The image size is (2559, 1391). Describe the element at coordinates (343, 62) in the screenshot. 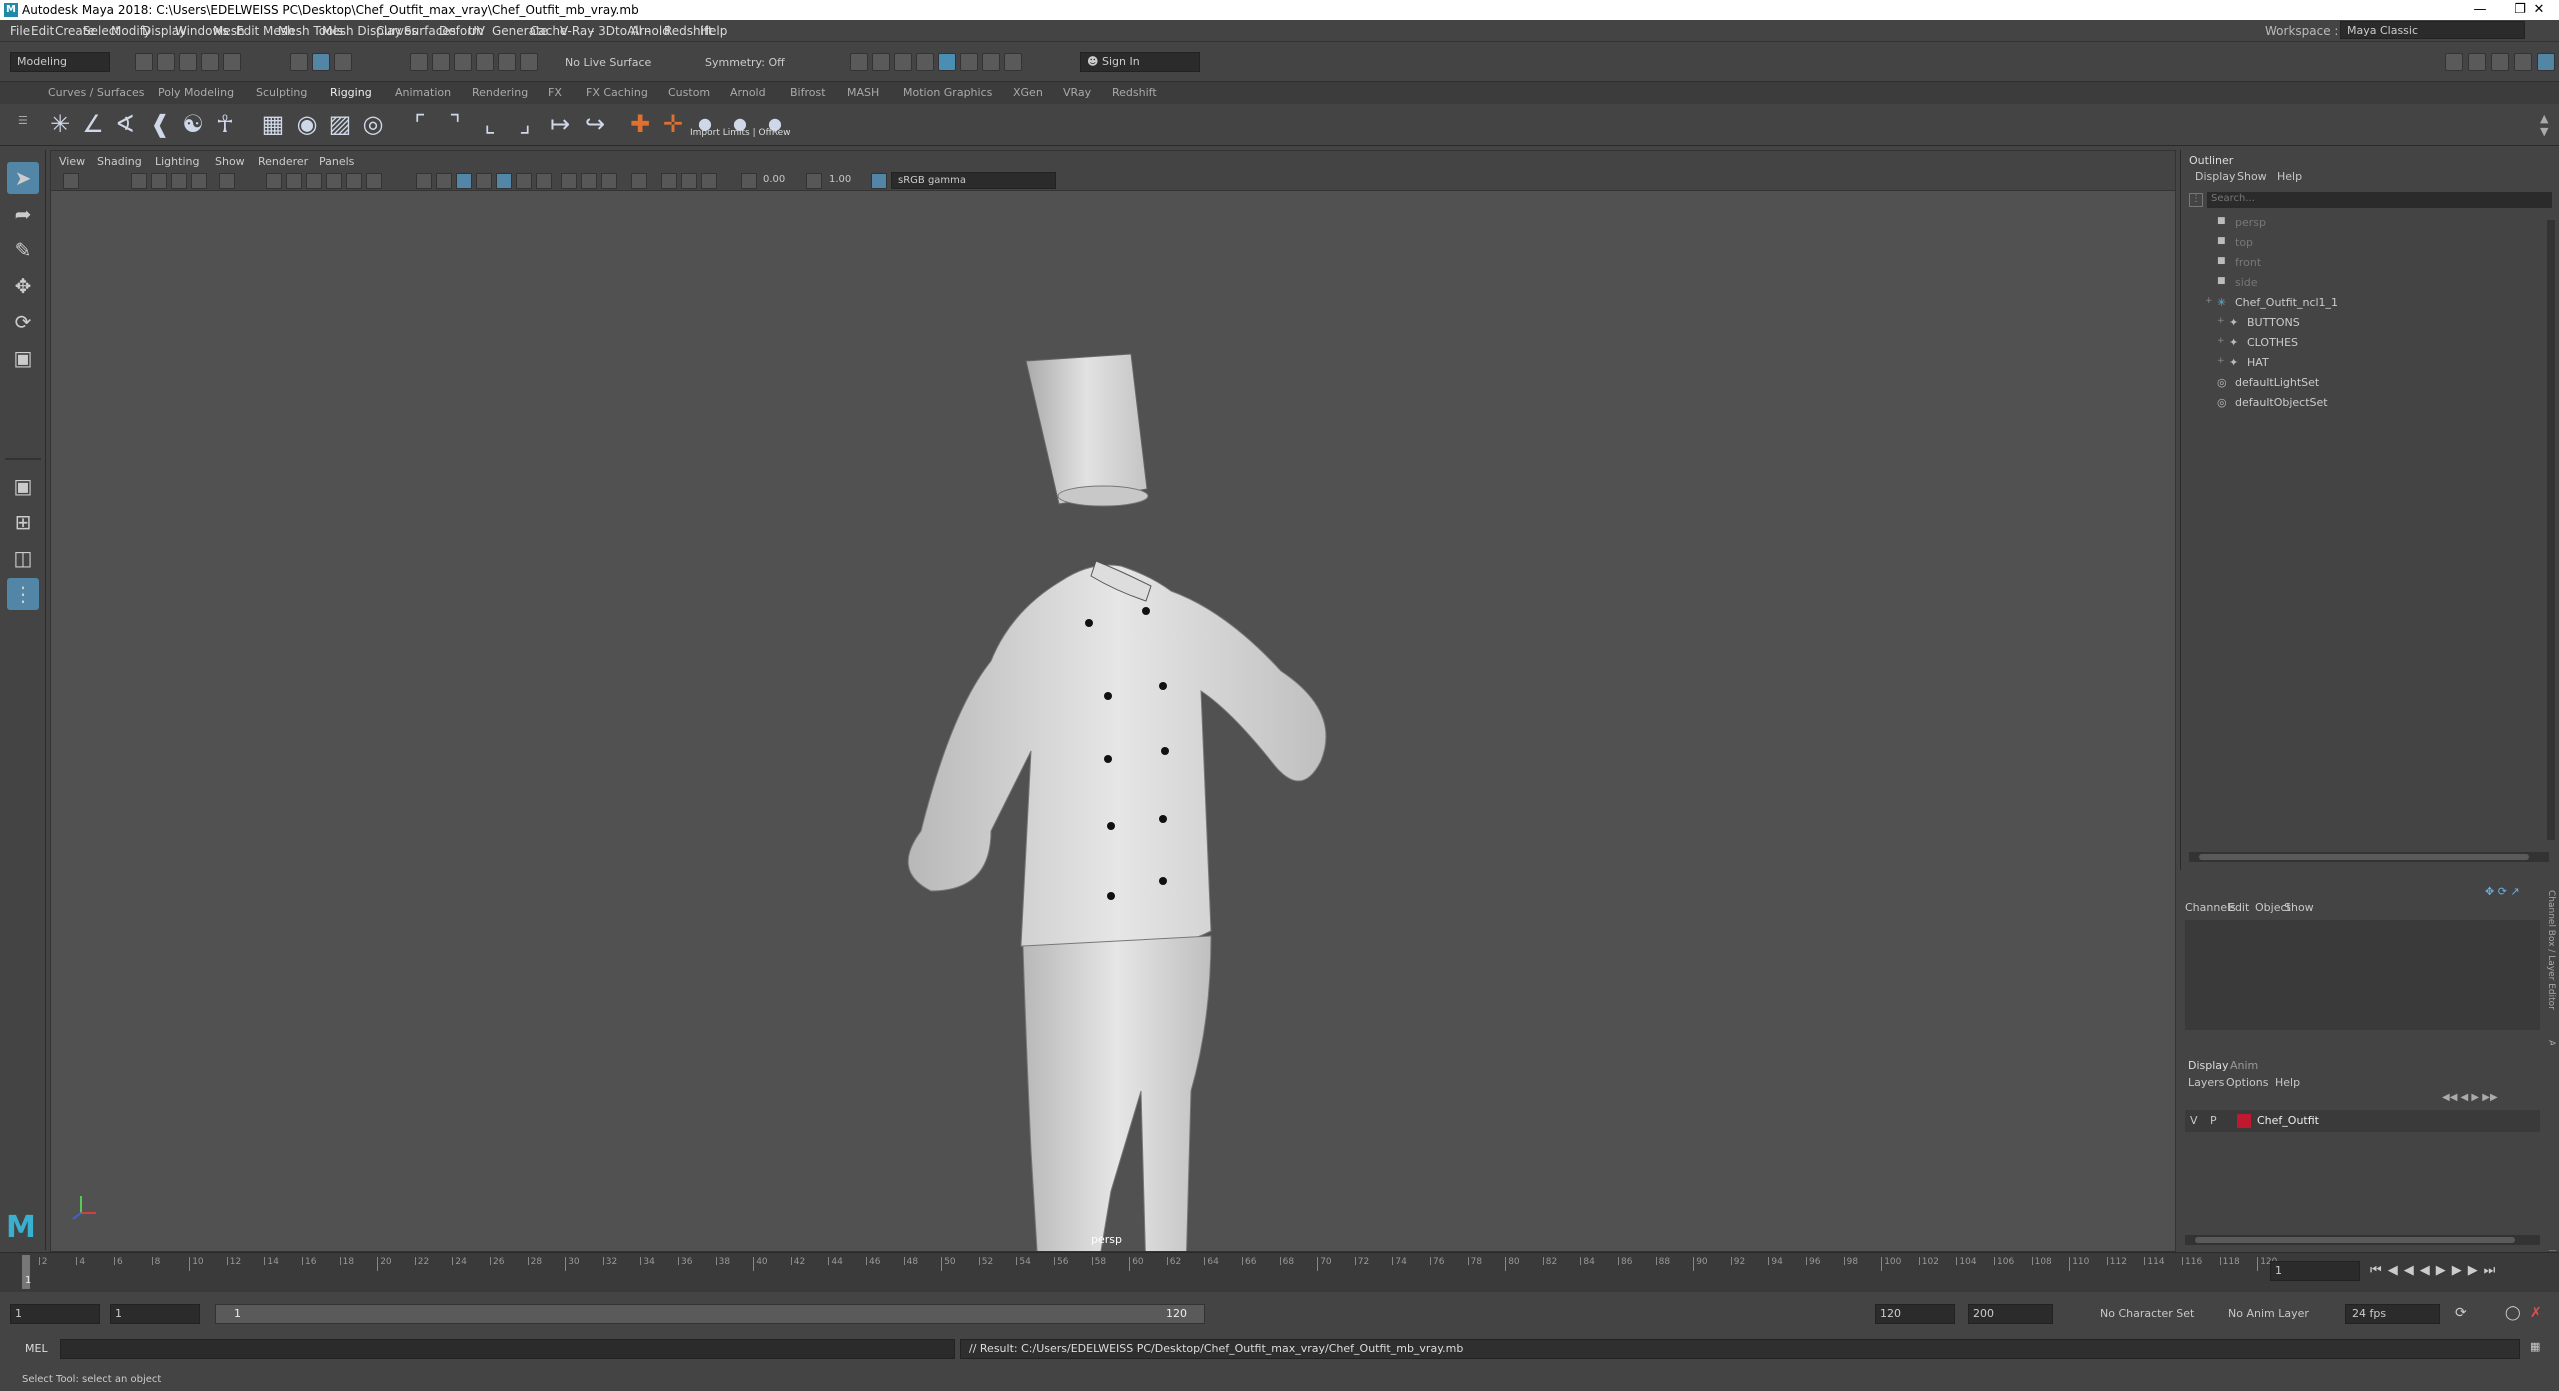

I see `select-component-icon` at that location.